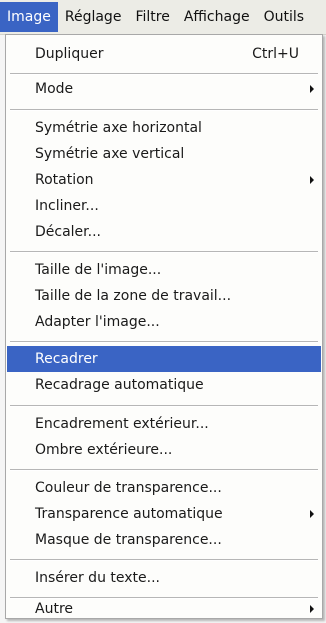 This screenshot has height=623, width=326. I want to click on menu-item-mode: Mode, so click(164, 89).